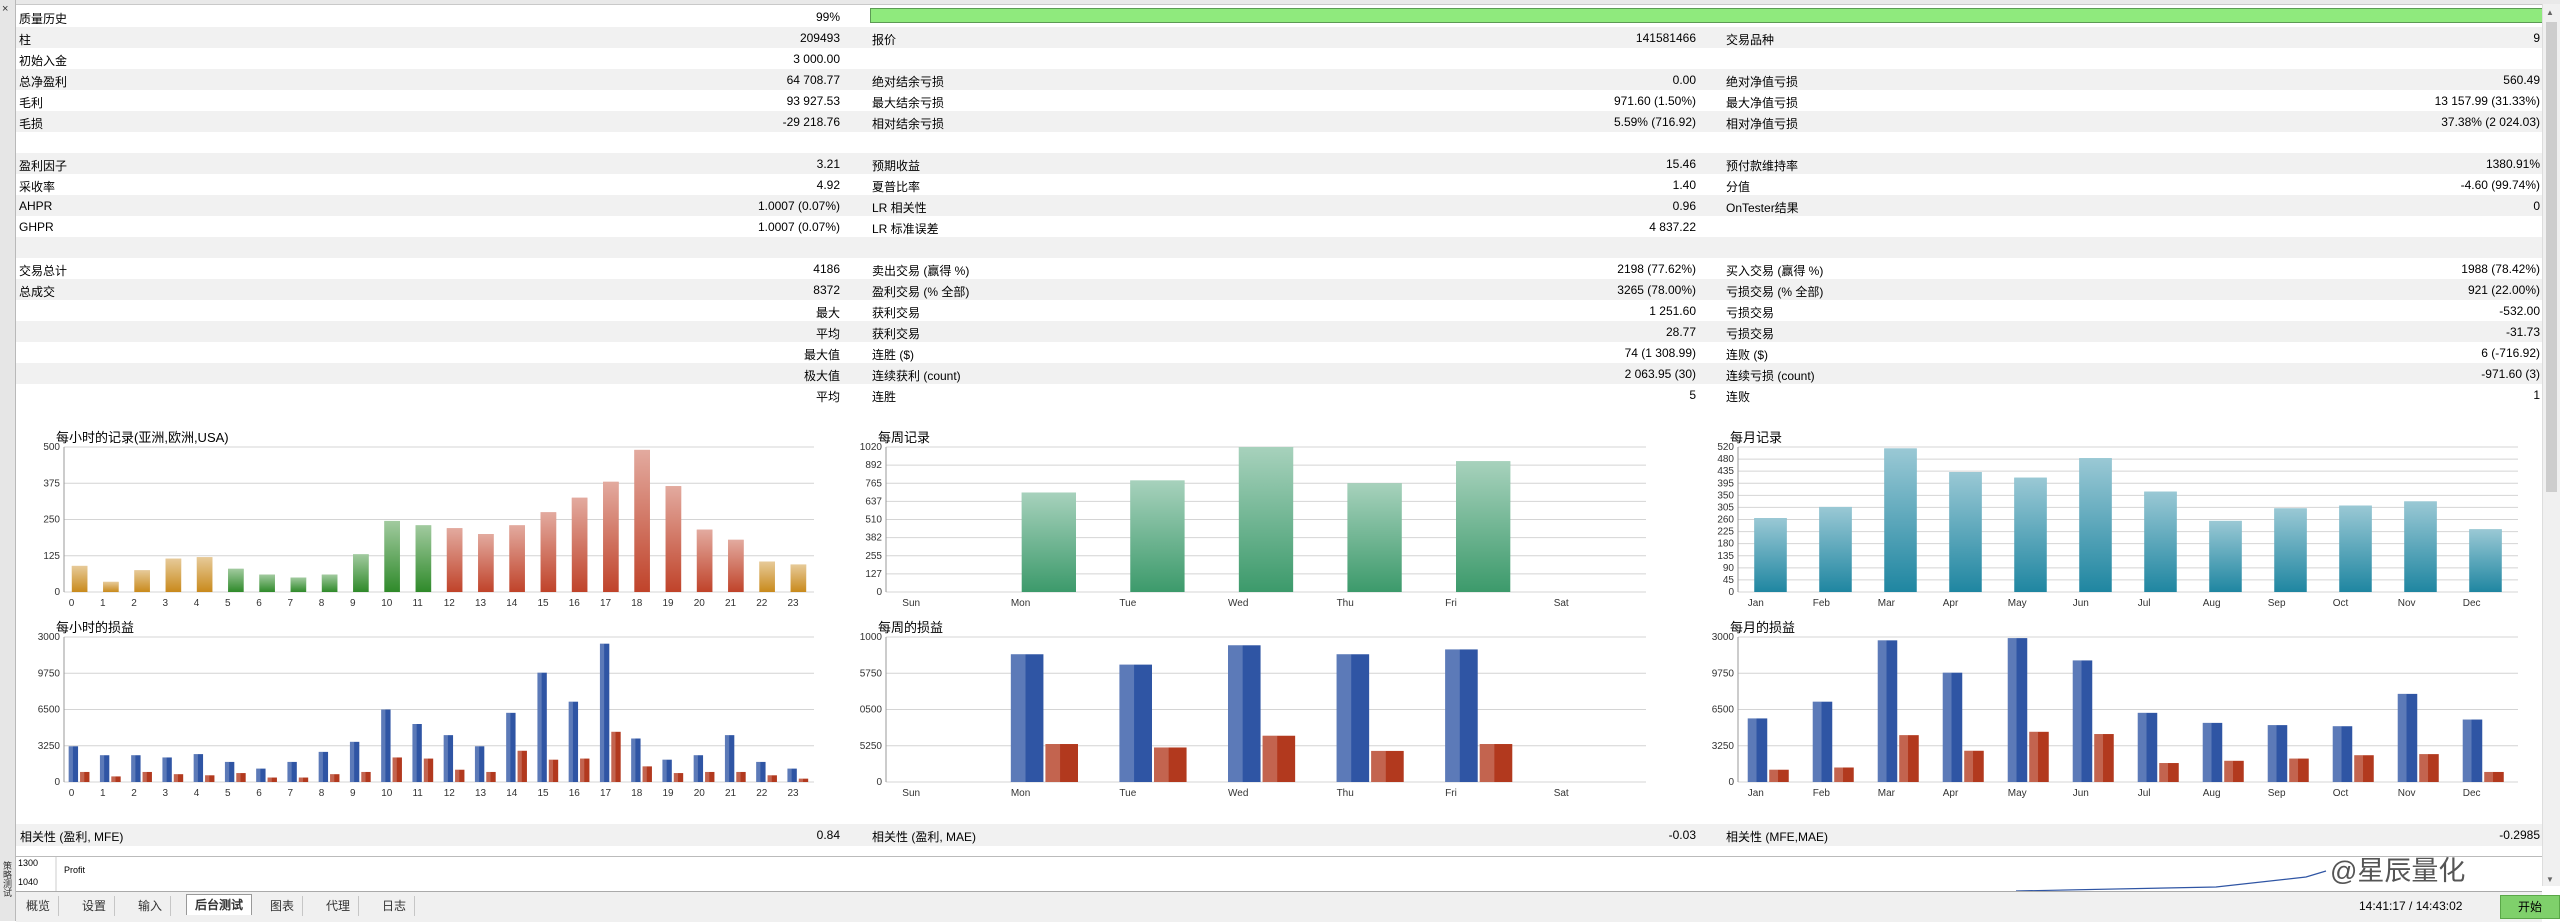  What do you see at coordinates (1279, 163) in the screenshot?
I see `stats-row: 盈利因子 3.21 预期收益 15.46 预付款维持率 1380.91%` at bounding box center [1279, 163].